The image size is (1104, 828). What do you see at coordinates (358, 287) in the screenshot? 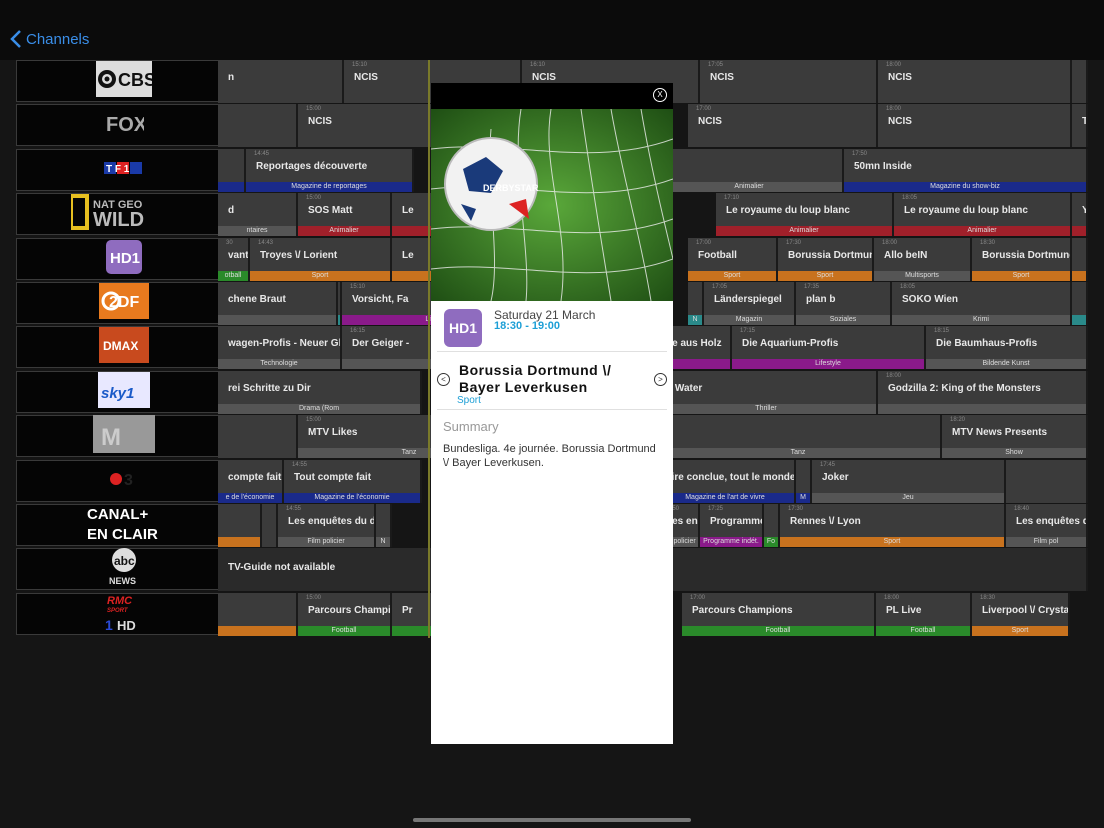
I see `program-start-time: 15:10` at bounding box center [358, 287].